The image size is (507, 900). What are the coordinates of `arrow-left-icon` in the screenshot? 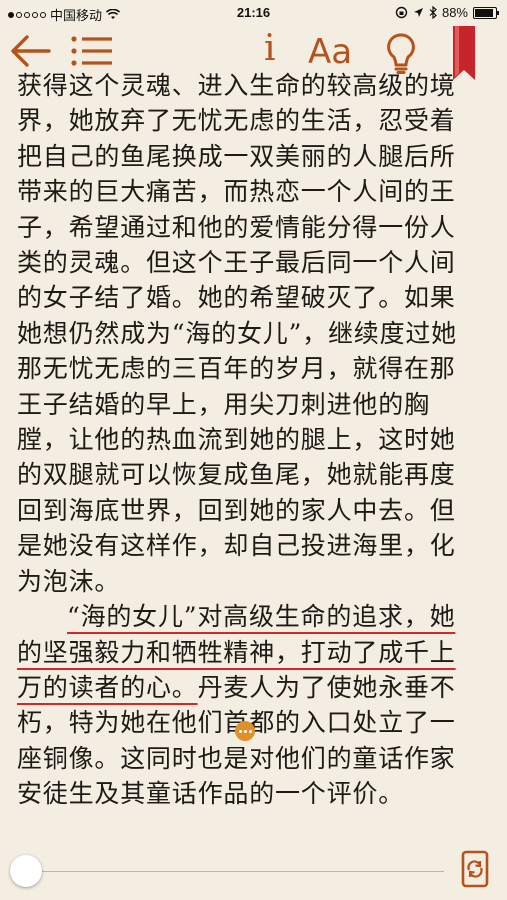 It's located at (31, 51).